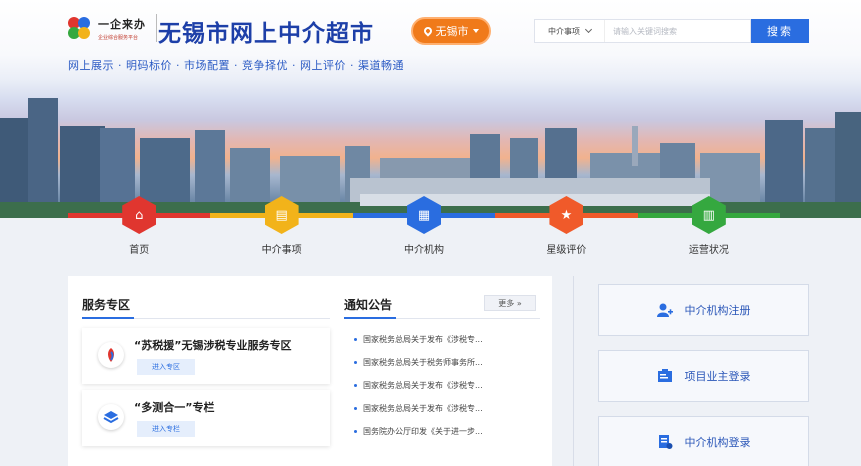 This screenshot has width=861, height=466. What do you see at coordinates (427, 31) in the screenshot?
I see `location-pin-icon` at bounding box center [427, 31].